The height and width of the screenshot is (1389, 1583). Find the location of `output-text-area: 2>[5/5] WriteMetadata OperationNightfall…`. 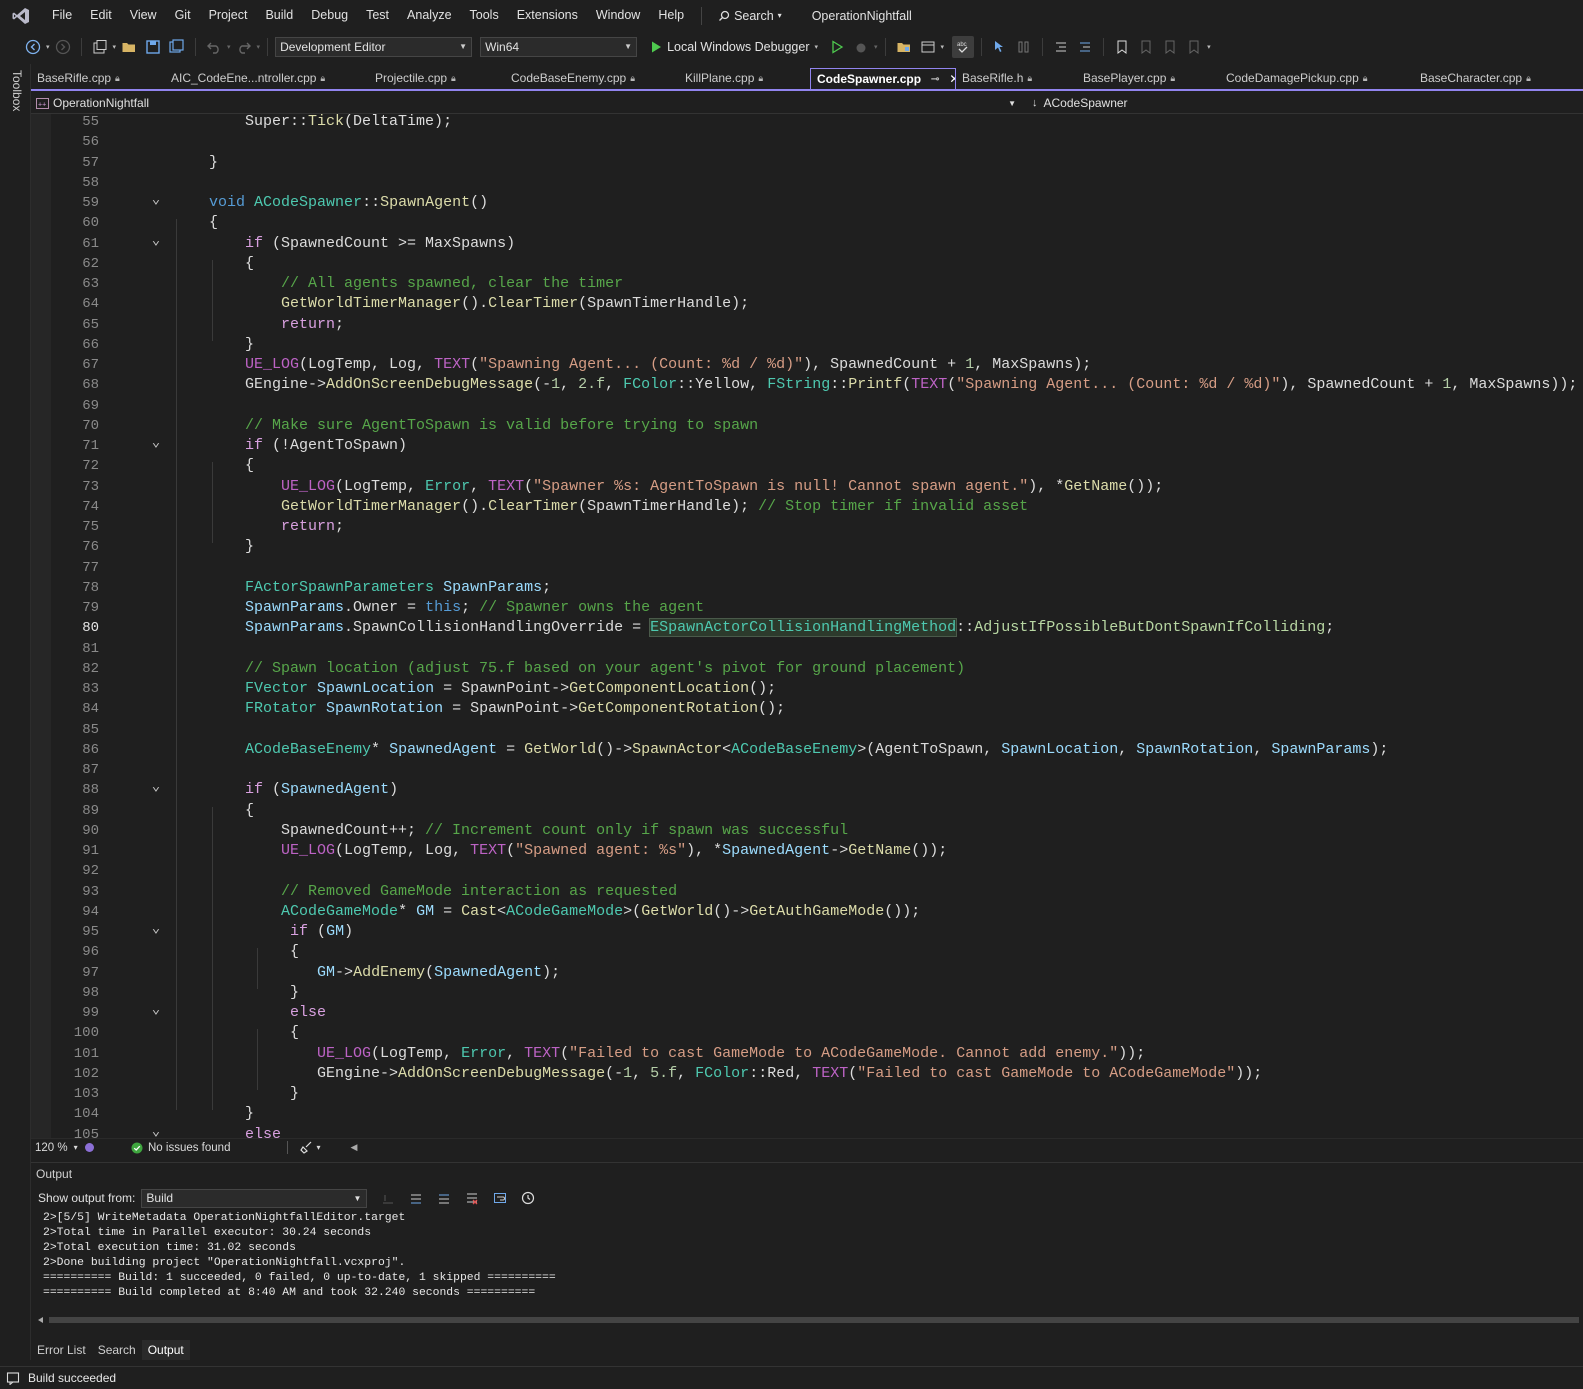

output-text-area: 2>[5/5] WriteMetadata OperationNightfall… is located at coordinates (299, 1256).